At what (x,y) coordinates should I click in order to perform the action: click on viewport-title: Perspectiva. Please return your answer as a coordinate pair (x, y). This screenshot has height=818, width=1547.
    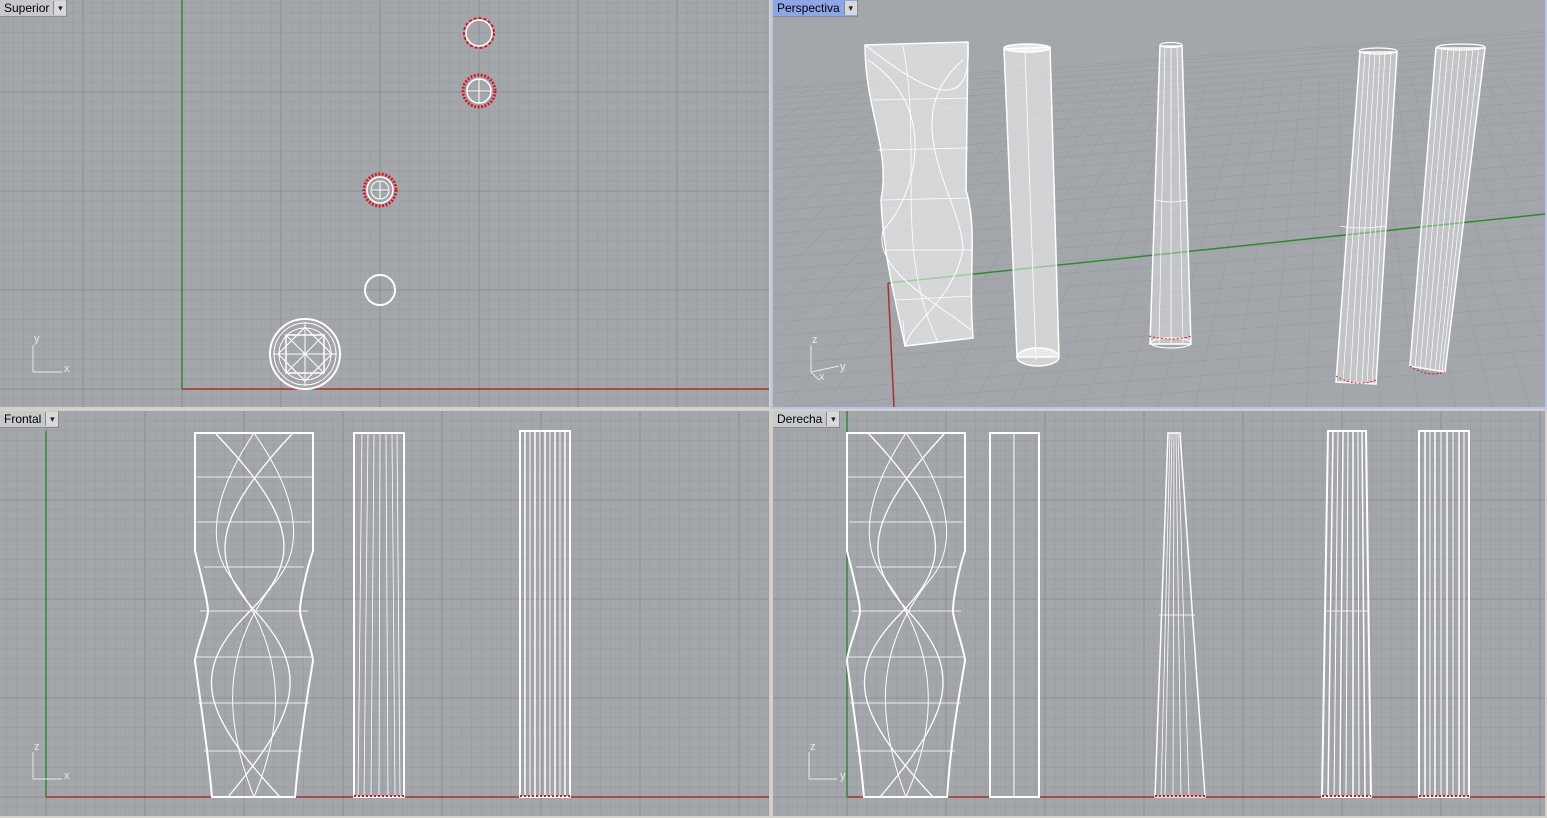
    Looking at the image, I should click on (810, 8).